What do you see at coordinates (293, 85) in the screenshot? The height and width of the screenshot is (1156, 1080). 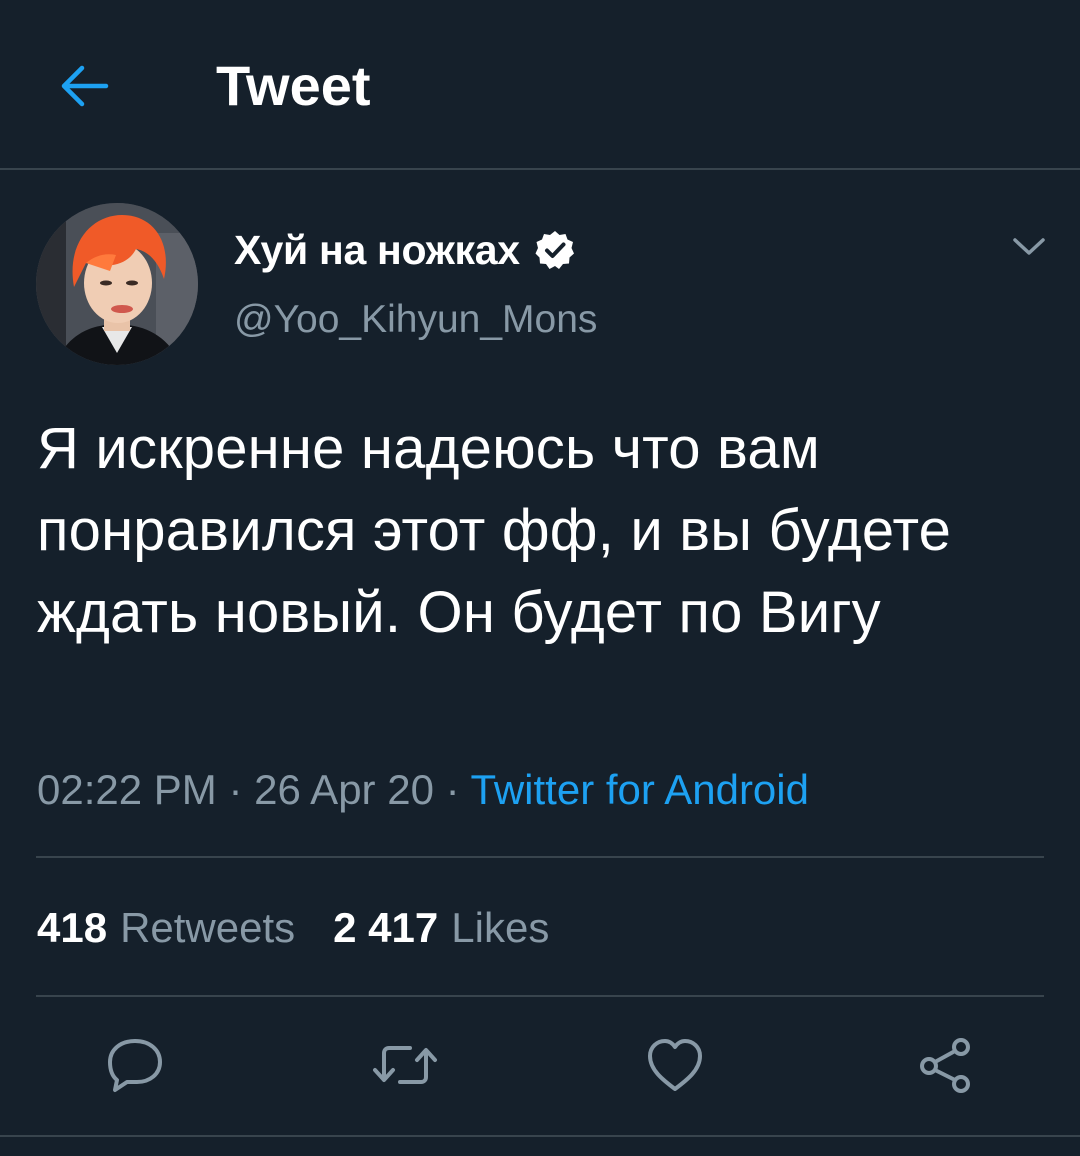 I see `page-title: Tweet` at bounding box center [293, 85].